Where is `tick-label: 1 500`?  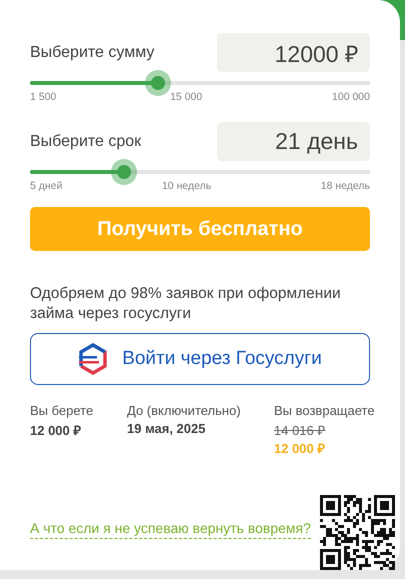
tick-label: 1 500 is located at coordinates (43, 97).